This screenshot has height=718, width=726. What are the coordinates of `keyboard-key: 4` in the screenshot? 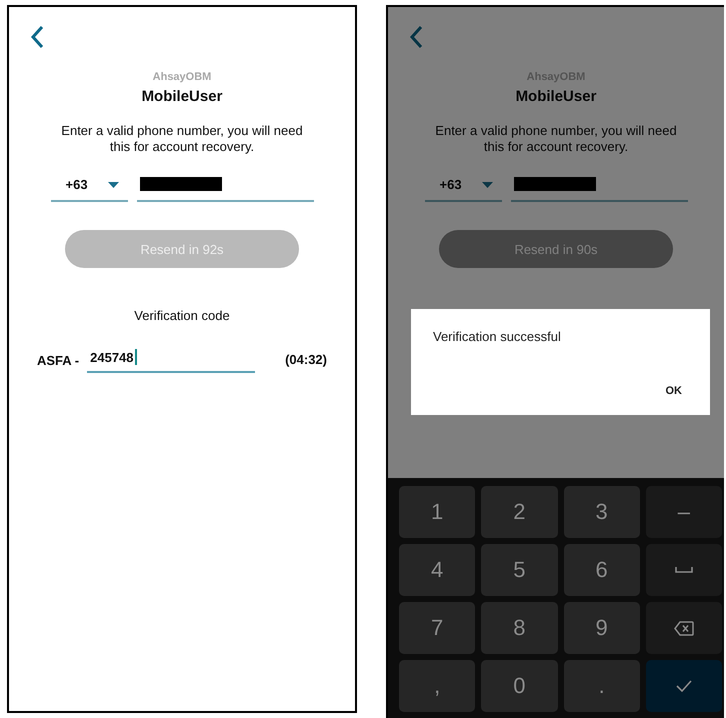 It's located at (437, 570).